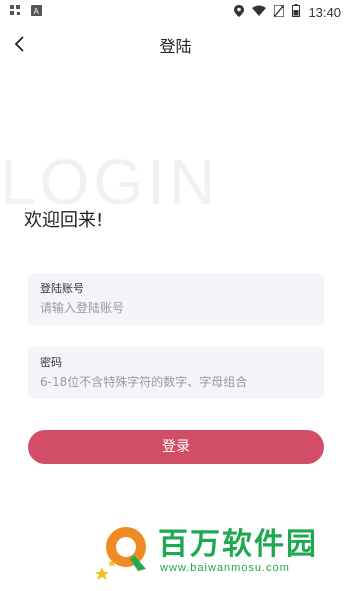  What do you see at coordinates (259, 12) in the screenshot?
I see `wifi-icon` at bounding box center [259, 12].